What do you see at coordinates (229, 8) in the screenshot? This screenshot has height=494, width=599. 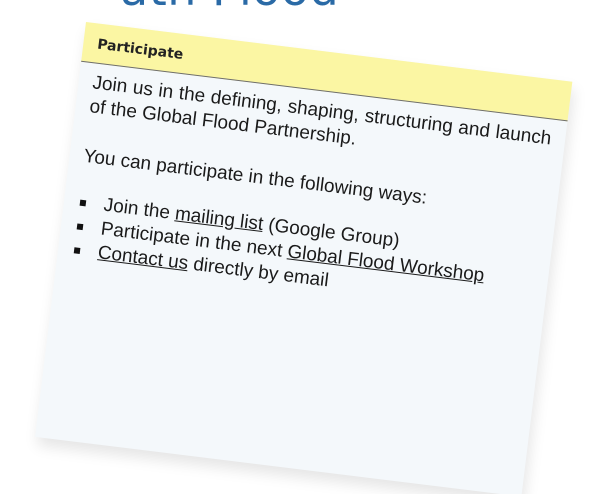 I see `background-page-heading: ath Flood` at bounding box center [229, 8].